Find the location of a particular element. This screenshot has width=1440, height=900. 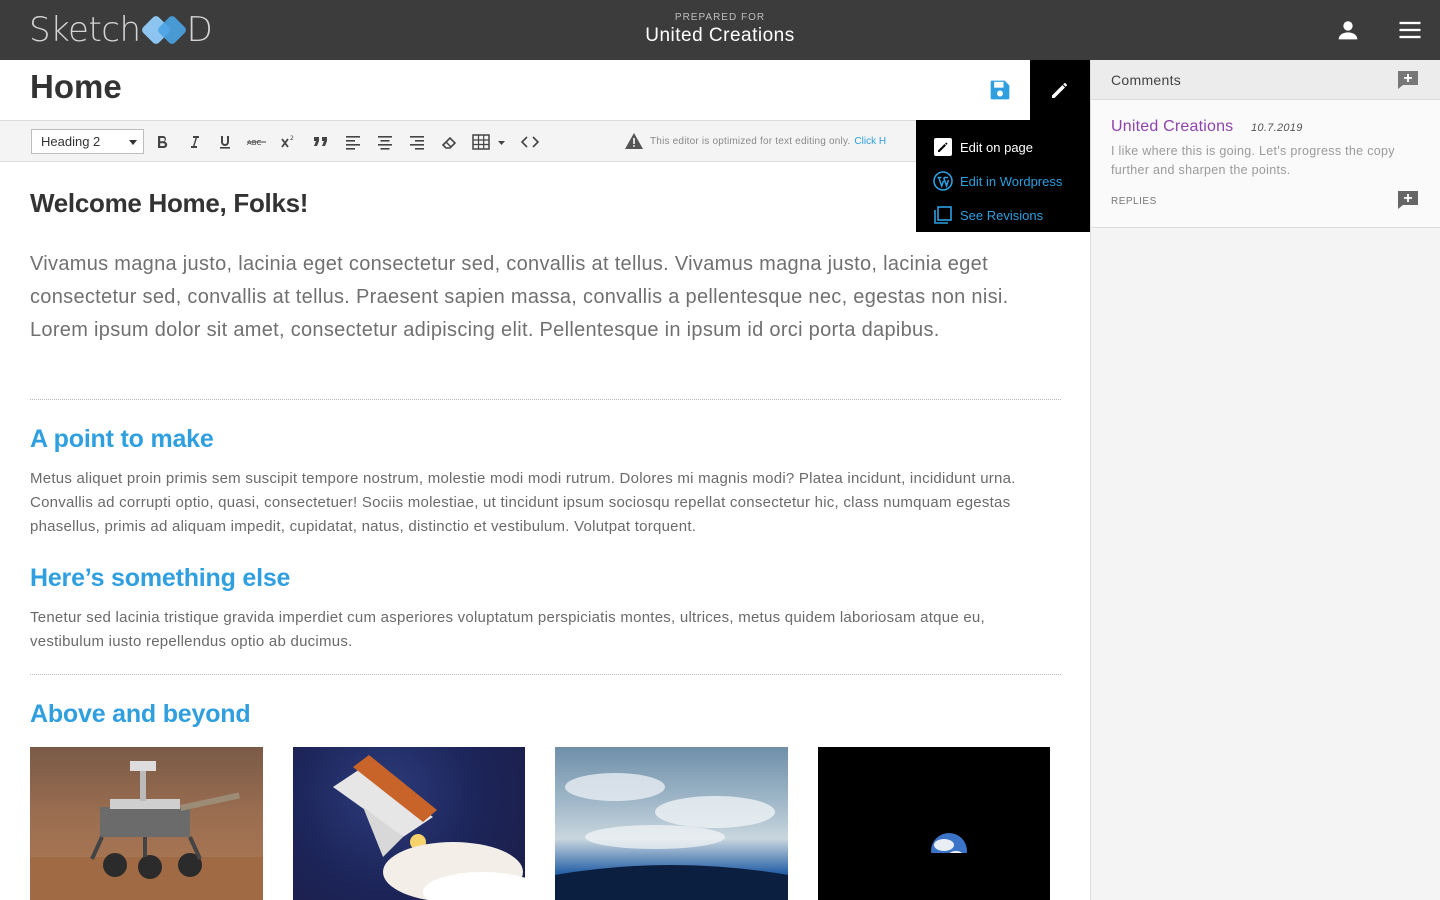

warning-icon is located at coordinates (634, 141).